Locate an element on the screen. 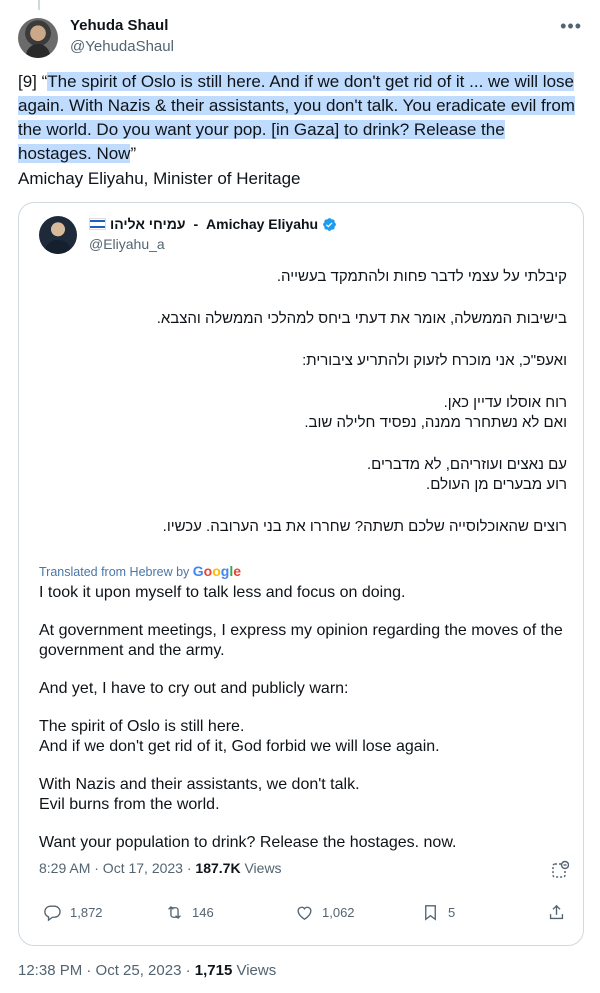 The image size is (600, 993). share-icon is located at coordinates (556, 912).